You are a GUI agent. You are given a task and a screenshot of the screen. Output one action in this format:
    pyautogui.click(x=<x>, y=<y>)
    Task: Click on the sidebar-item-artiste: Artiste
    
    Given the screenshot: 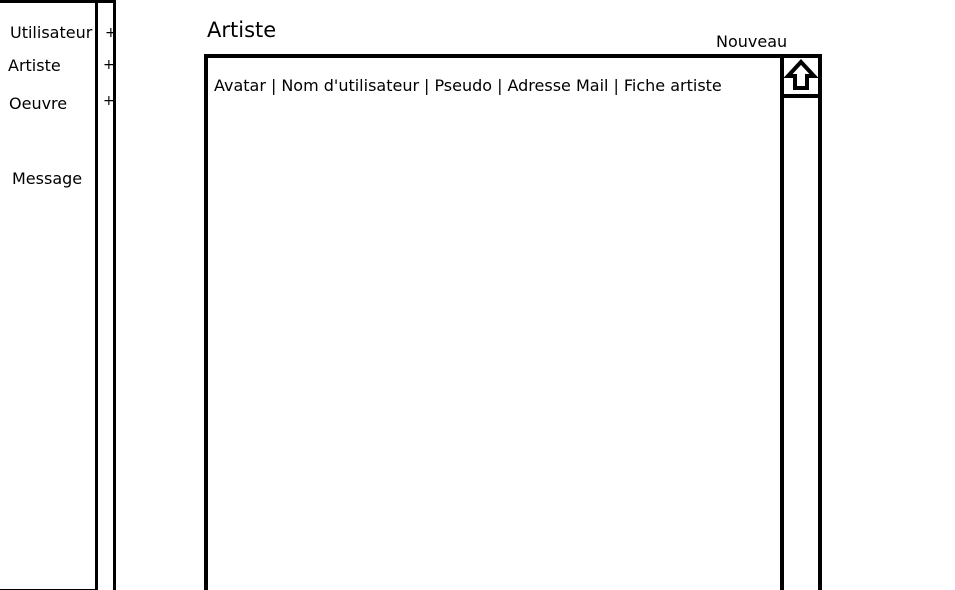 What is the action you would take?
    pyautogui.click(x=34, y=65)
    